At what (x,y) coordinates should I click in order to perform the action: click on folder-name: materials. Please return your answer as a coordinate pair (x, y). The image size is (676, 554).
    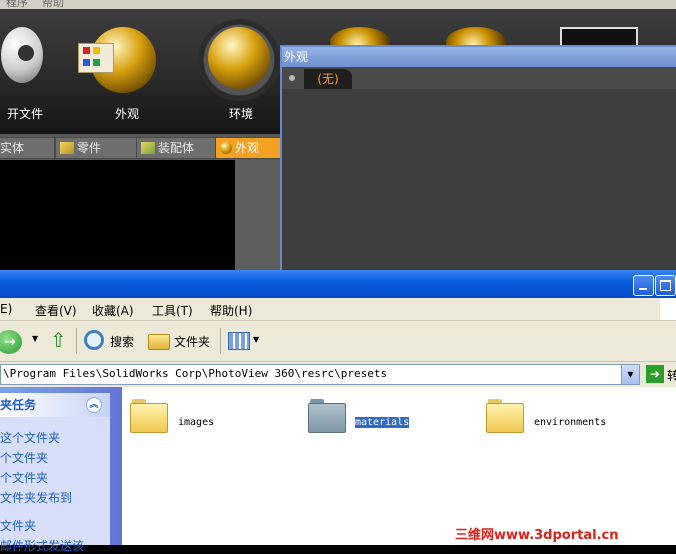
    Looking at the image, I should click on (382, 422).